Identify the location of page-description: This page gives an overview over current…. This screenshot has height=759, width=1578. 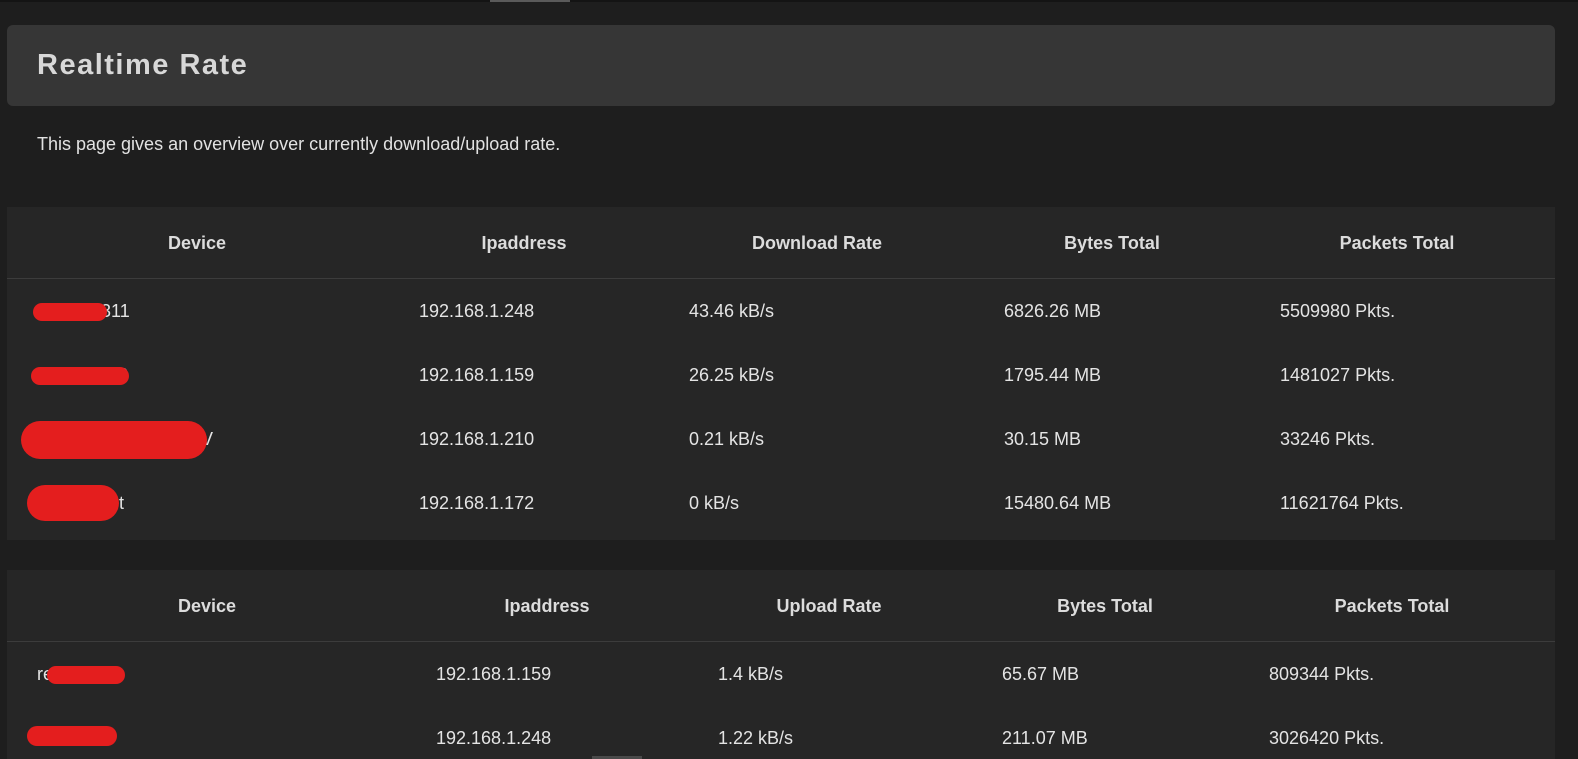
(299, 144).